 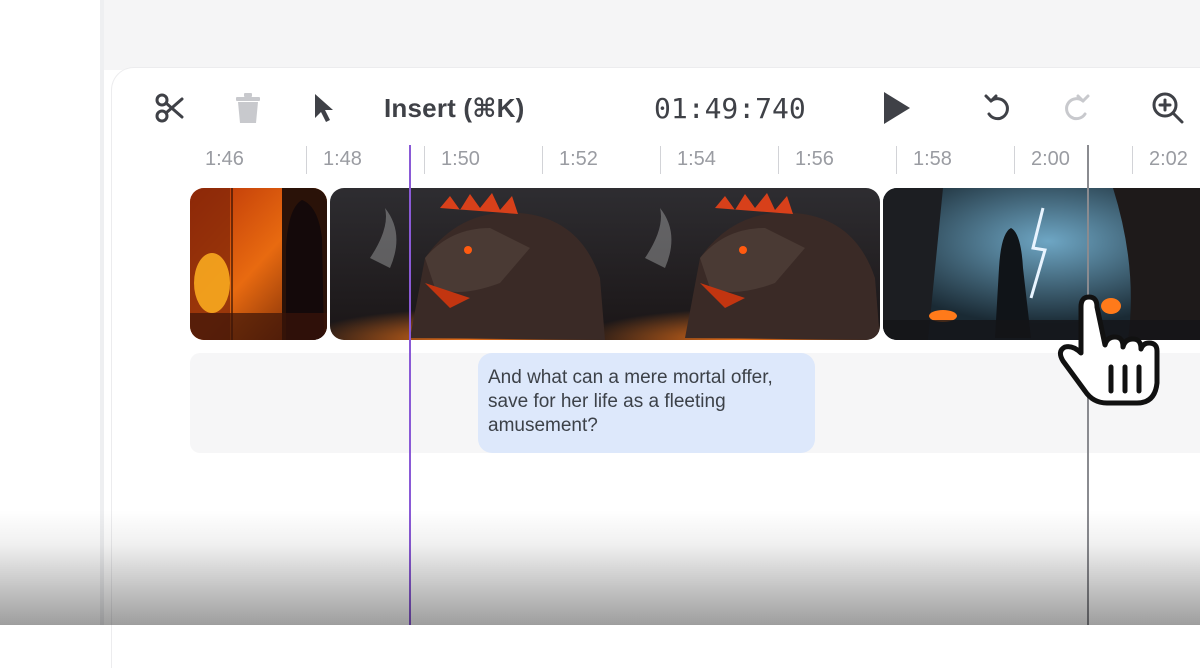 I want to click on sidebar-divider, so click(x=102, y=312).